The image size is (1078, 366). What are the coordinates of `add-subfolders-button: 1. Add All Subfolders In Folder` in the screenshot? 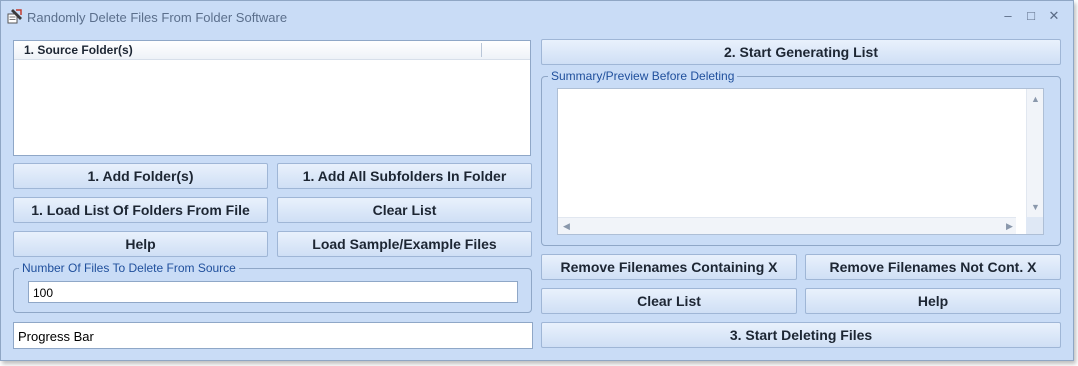 It's located at (404, 176).